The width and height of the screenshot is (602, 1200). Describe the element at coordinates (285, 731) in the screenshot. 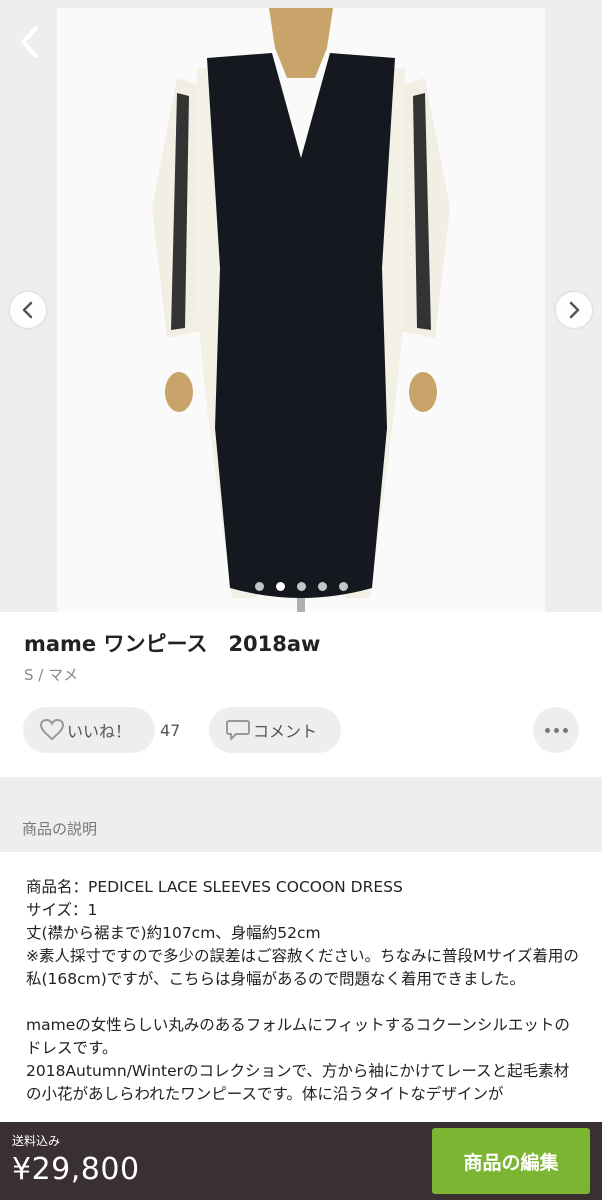

I see `comment-button-label: コメント` at that location.